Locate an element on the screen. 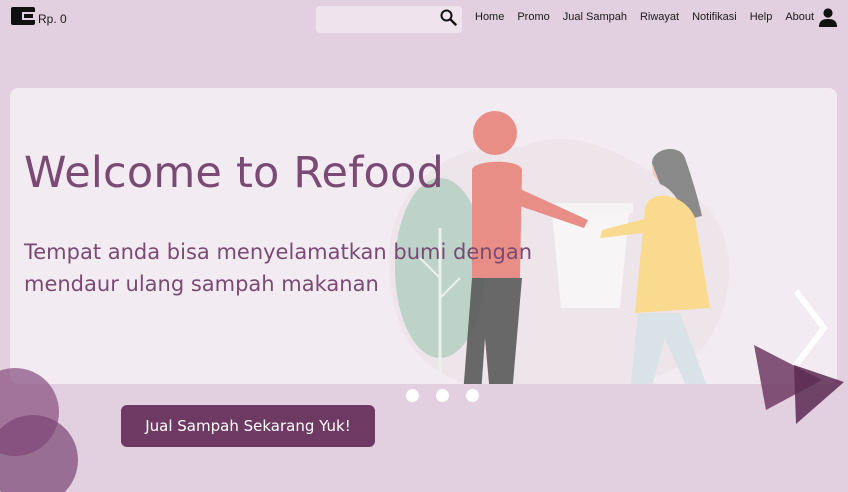  nav-notifikasi: Notifikasi is located at coordinates (714, 17).